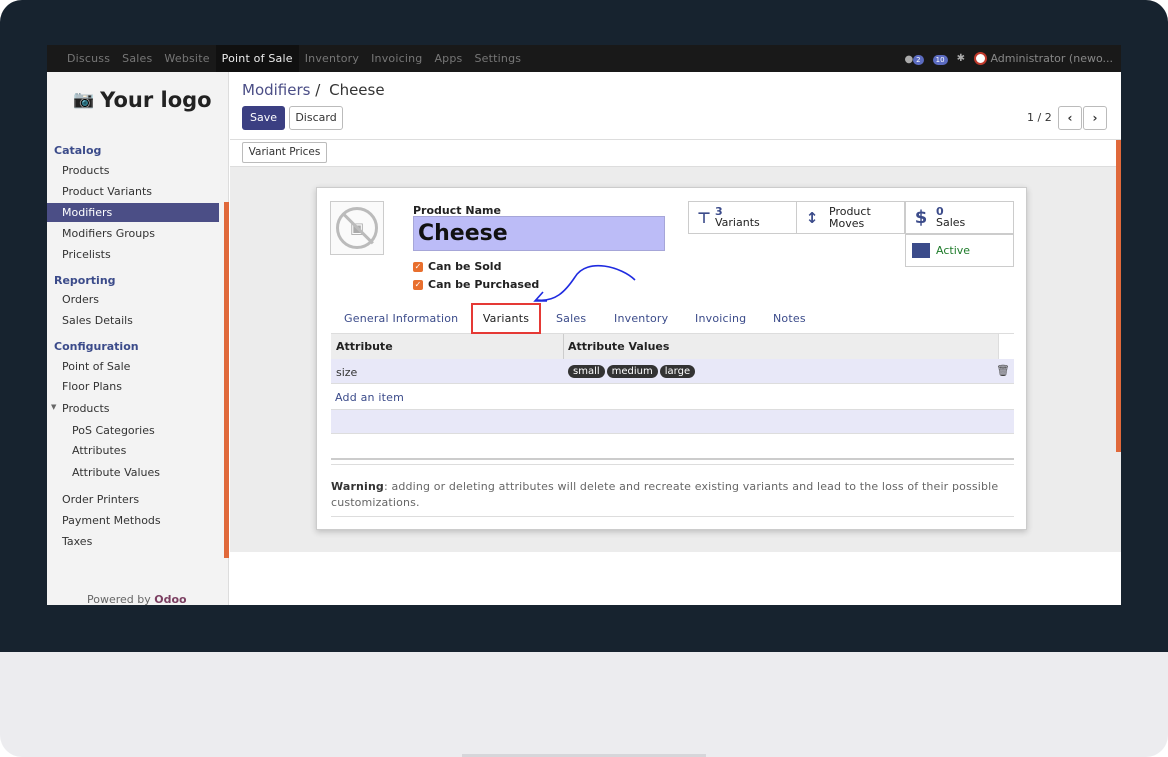  What do you see at coordinates (847, 223) in the screenshot?
I see `product-moves-line2: Moves` at bounding box center [847, 223].